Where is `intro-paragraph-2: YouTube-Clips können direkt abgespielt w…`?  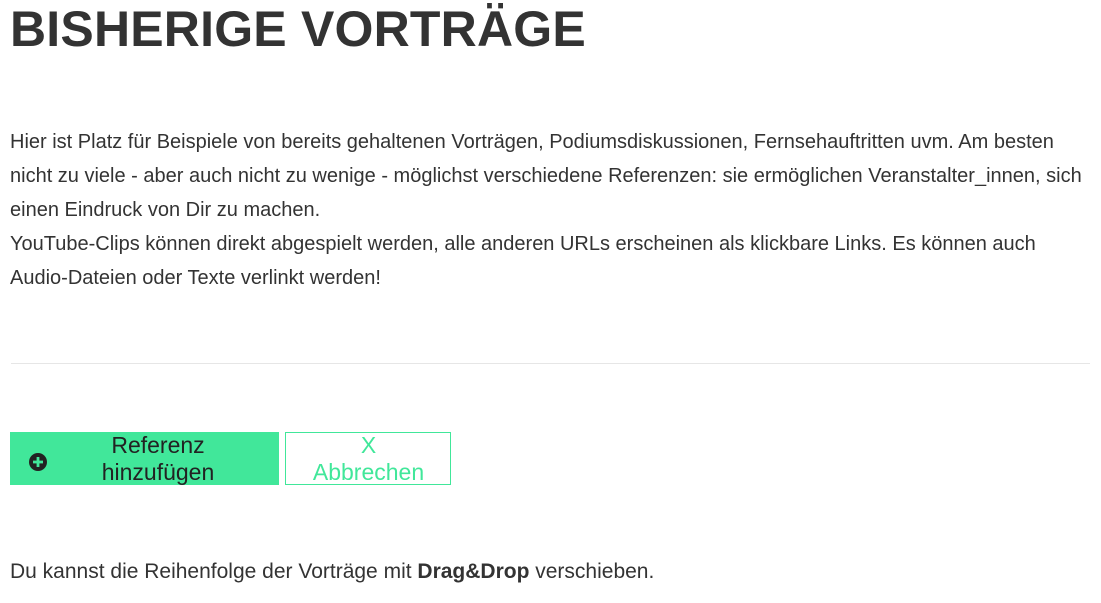
intro-paragraph-2: YouTube-Clips können direkt abgespielt w… is located at coordinates (523, 261).